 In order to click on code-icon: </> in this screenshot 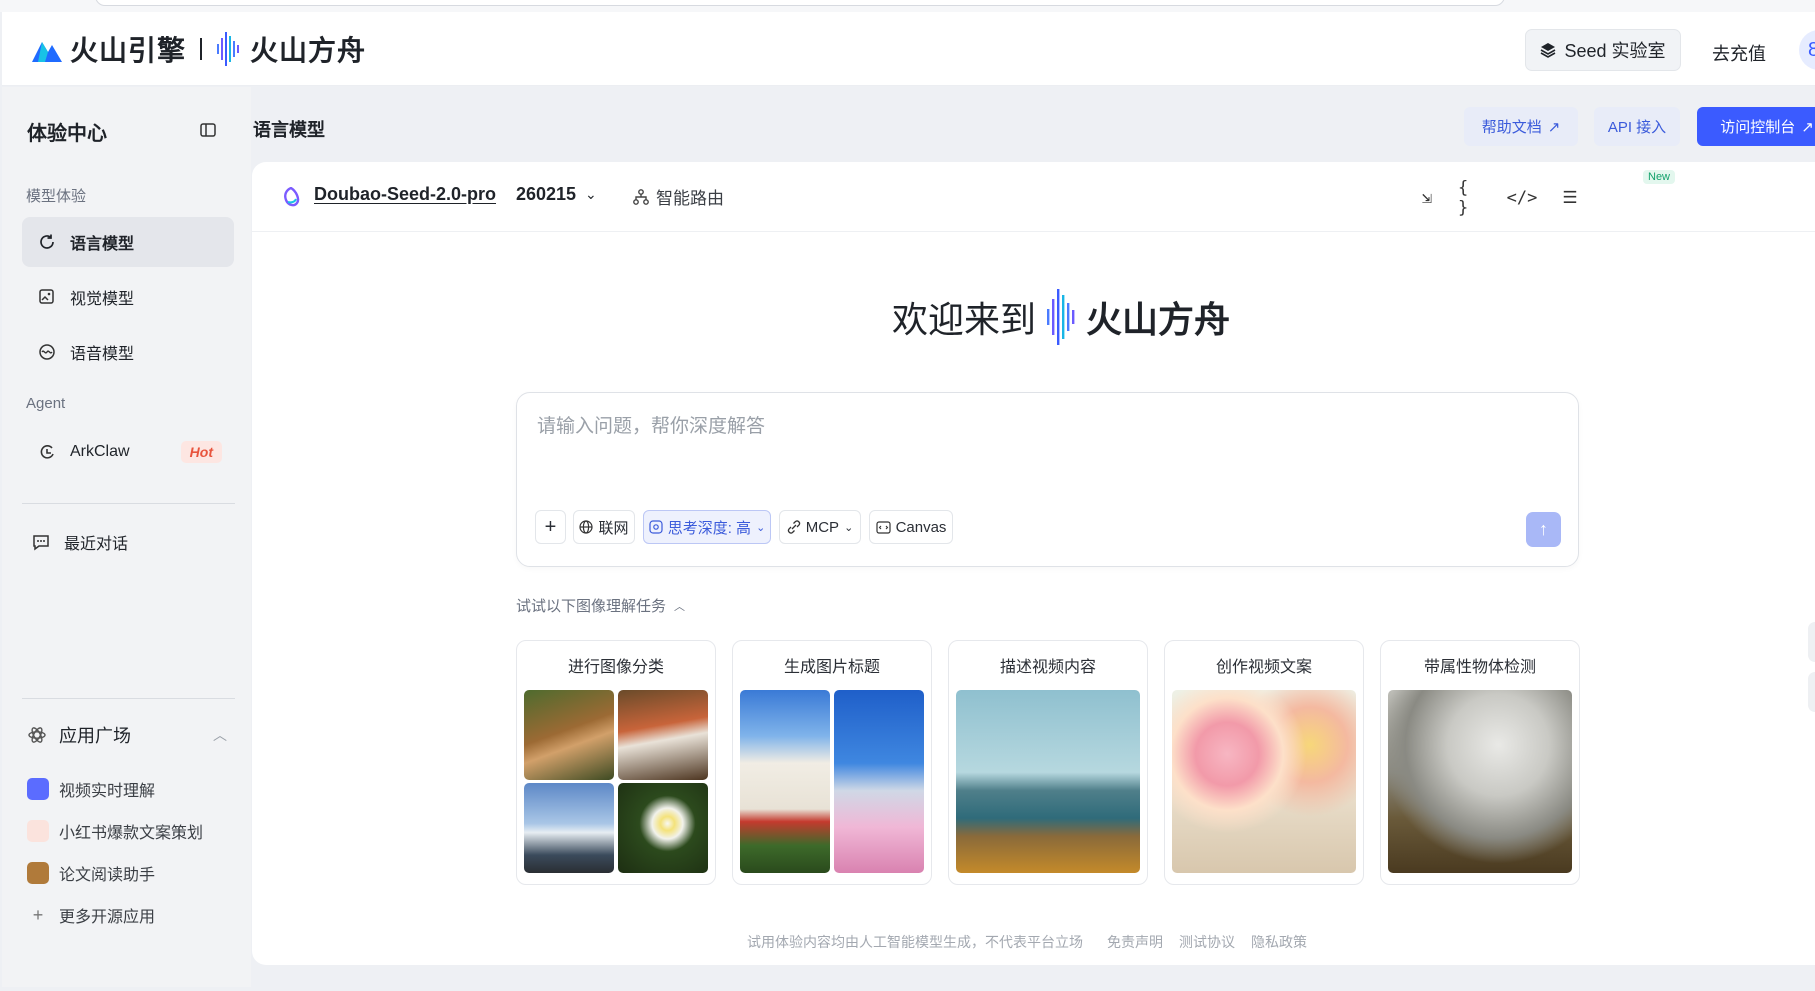, I will do `click(1522, 198)`.